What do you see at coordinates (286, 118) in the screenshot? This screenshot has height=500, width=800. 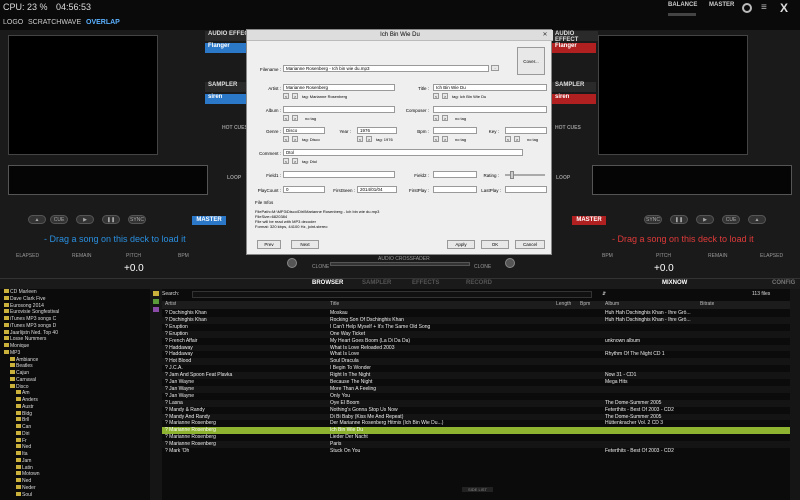 I see `album-prev-arrow: <` at bounding box center [286, 118].